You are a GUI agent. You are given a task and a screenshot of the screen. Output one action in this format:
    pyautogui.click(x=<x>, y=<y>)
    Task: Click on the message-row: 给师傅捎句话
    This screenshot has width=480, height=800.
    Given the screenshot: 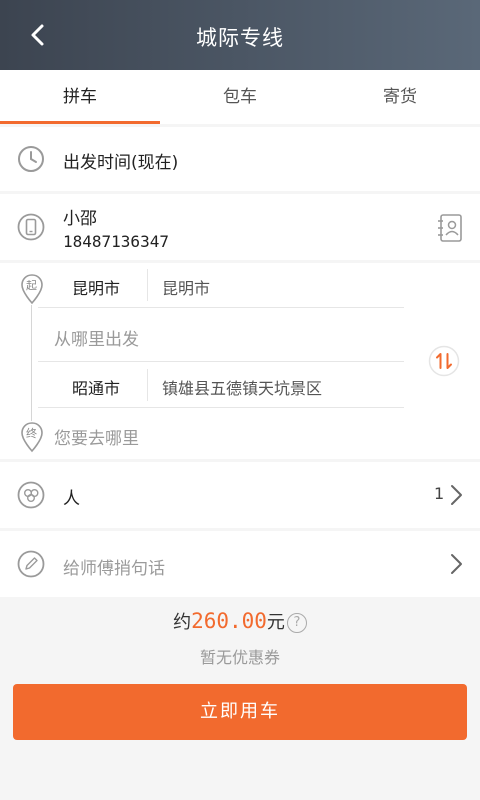 What is the action you would take?
    pyautogui.click(x=240, y=564)
    